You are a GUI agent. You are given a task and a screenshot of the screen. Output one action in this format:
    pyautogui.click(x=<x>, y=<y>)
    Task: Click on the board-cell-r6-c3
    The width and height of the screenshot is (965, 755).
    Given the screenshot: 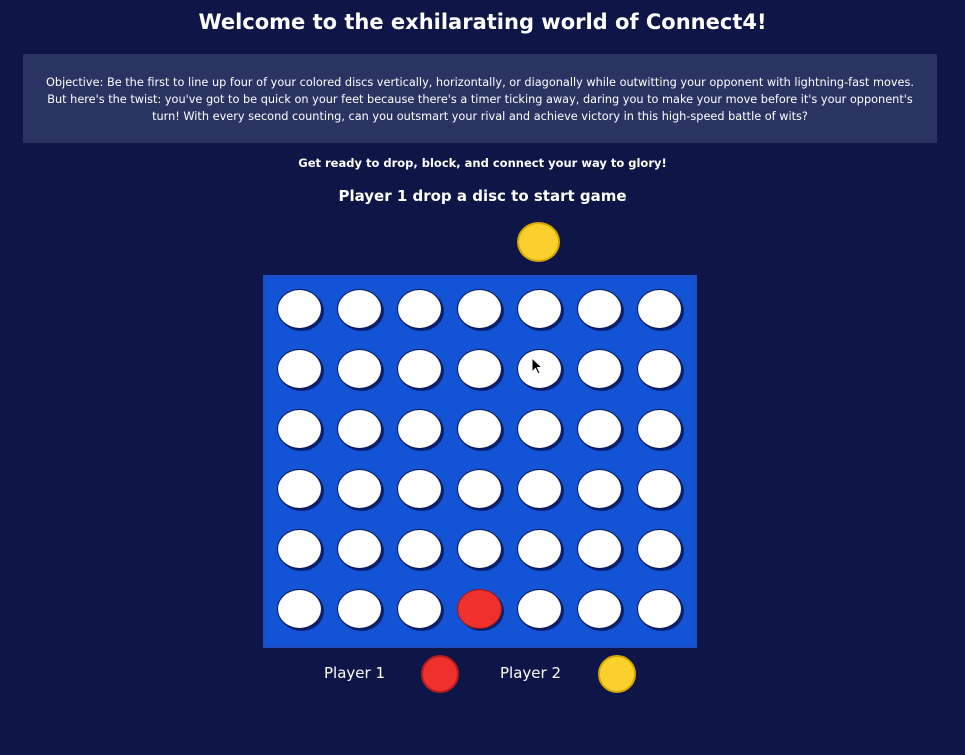 What is the action you would take?
    pyautogui.click(x=419, y=609)
    